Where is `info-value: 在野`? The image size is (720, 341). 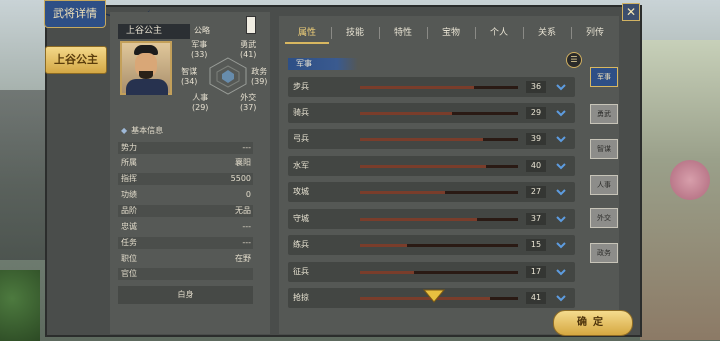
info-value: 在野 is located at coordinates (243, 258).